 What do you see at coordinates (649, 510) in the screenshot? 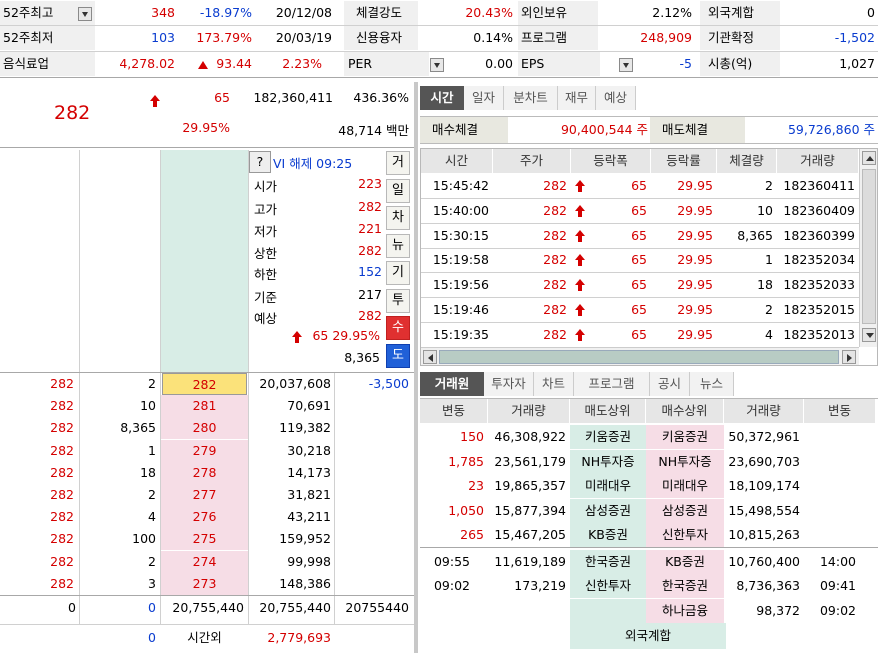
I see `table-row: 1,050 15,877,394 삼성증권 삼성증권 15,498,554` at bounding box center [649, 510].